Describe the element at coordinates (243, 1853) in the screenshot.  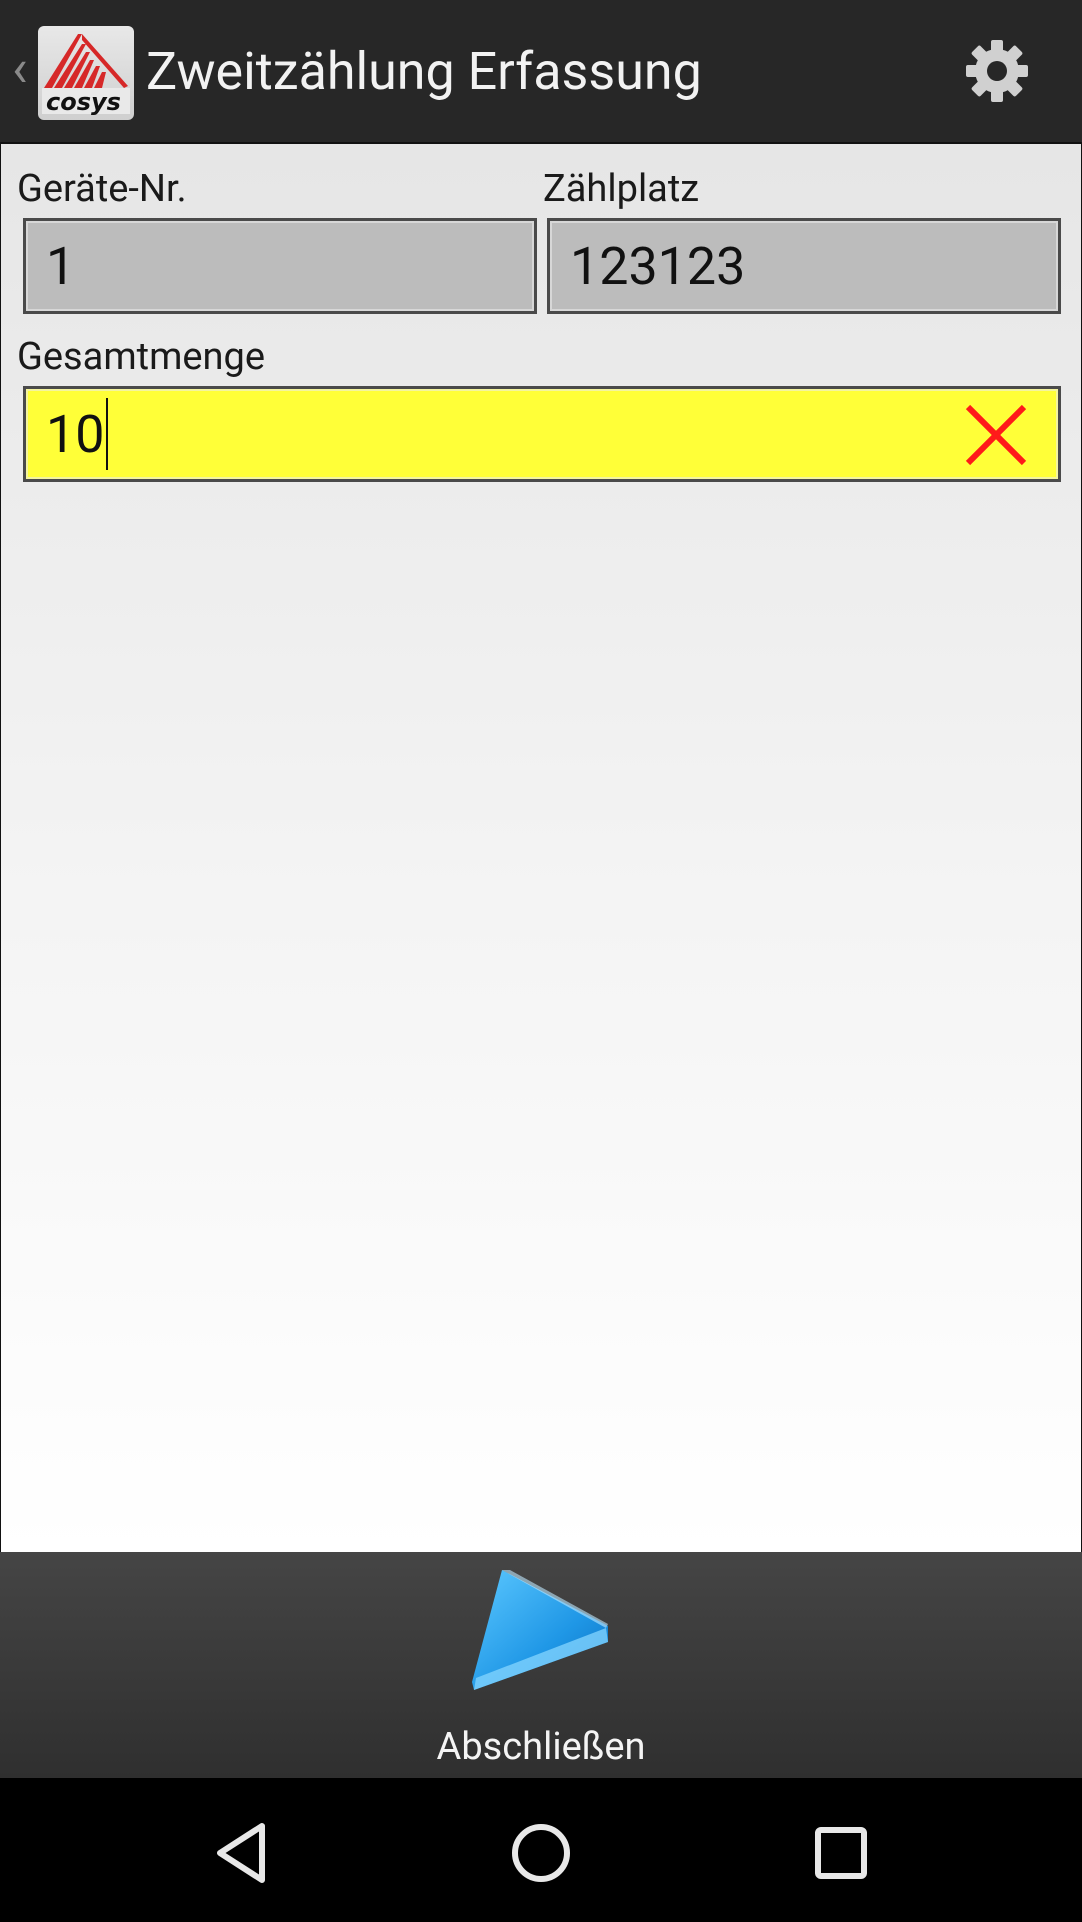
I see `back-triangle-icon` at that location.